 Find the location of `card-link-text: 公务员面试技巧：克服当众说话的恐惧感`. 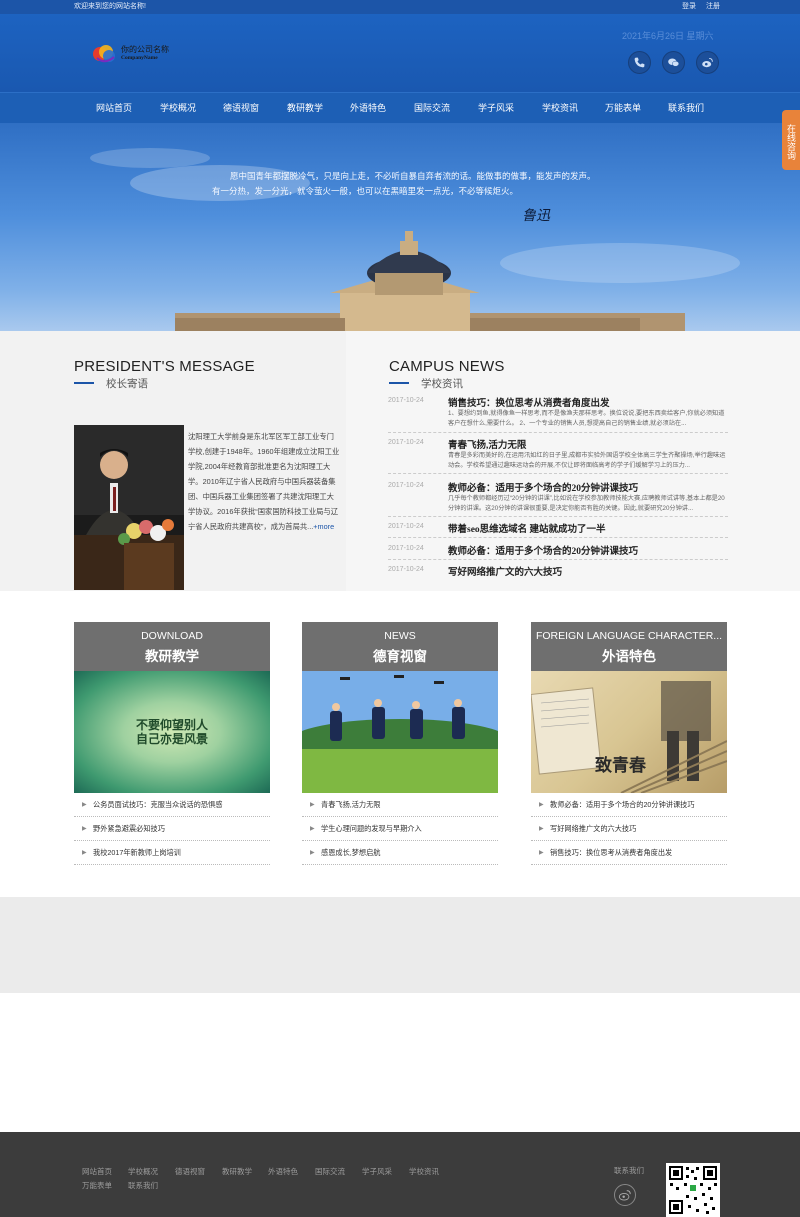

card-link-text: 公务员面试技巧：克服当众说话的恐惧感 is located at coordinates (158, 804).